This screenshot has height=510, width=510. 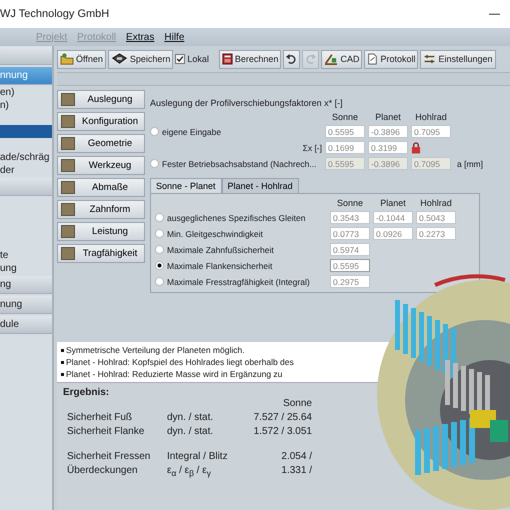 I want to click on document-icon, so click(x=372, y=59).